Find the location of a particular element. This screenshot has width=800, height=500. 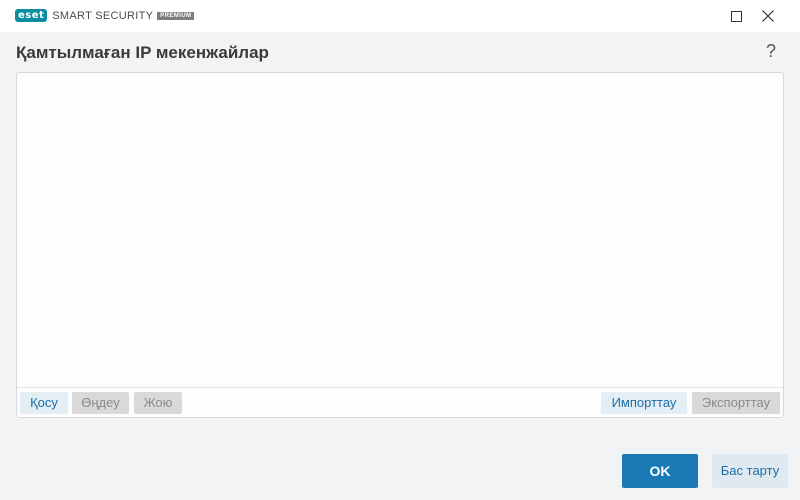

cancel-button: Бас тарту is located at coordinates (750, 471).